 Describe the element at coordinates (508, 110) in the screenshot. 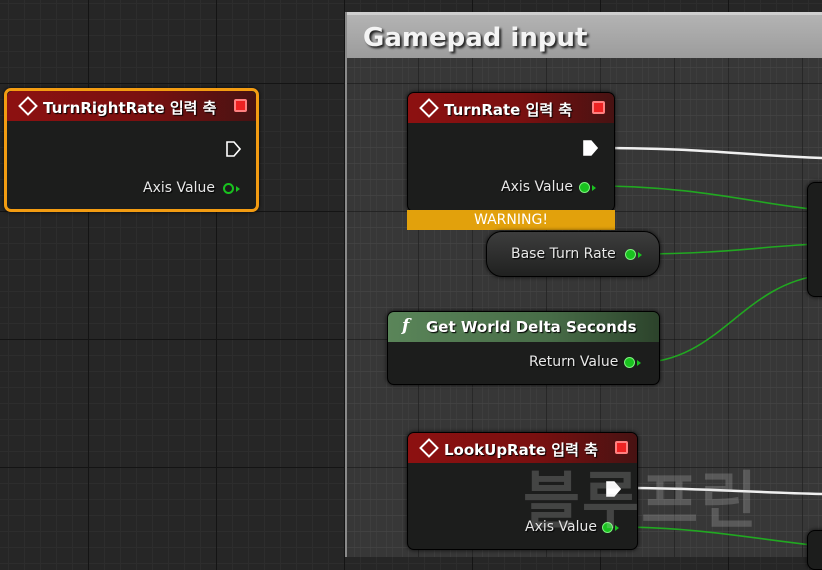

I see `event-title: TurnRate 입력 축` at that location.